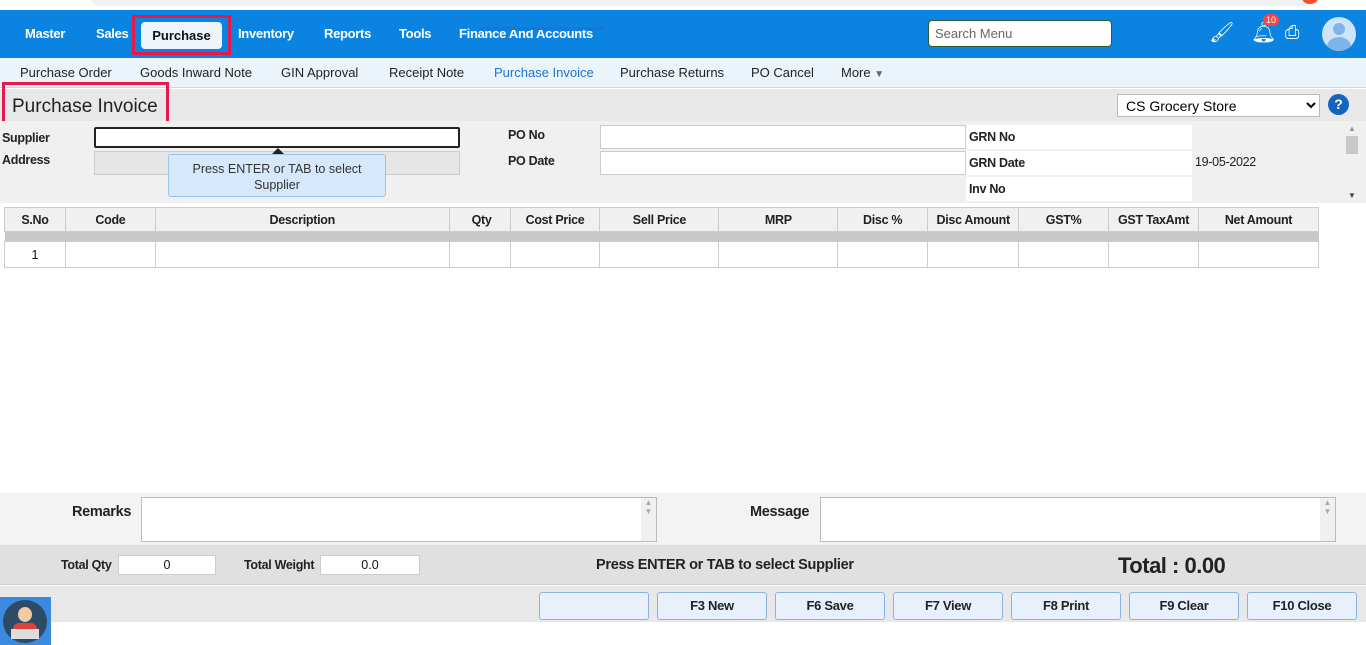  Describe the element at coordinates (778, 219) in the screenshot. I see `col-mrp: MRP` at that location.